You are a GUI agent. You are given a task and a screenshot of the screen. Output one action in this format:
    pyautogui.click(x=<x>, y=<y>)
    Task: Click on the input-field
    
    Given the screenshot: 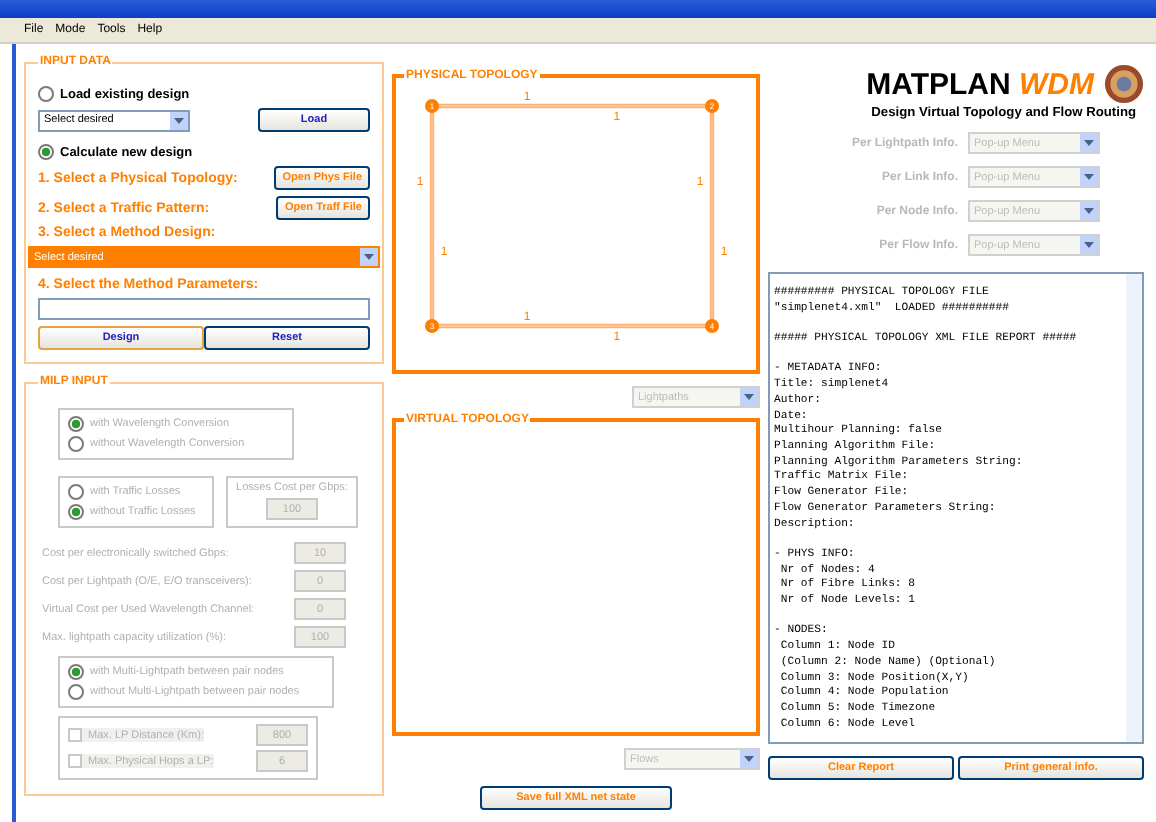 What is the action you would take?
    pyautogui.click(x=204, y=309)
    